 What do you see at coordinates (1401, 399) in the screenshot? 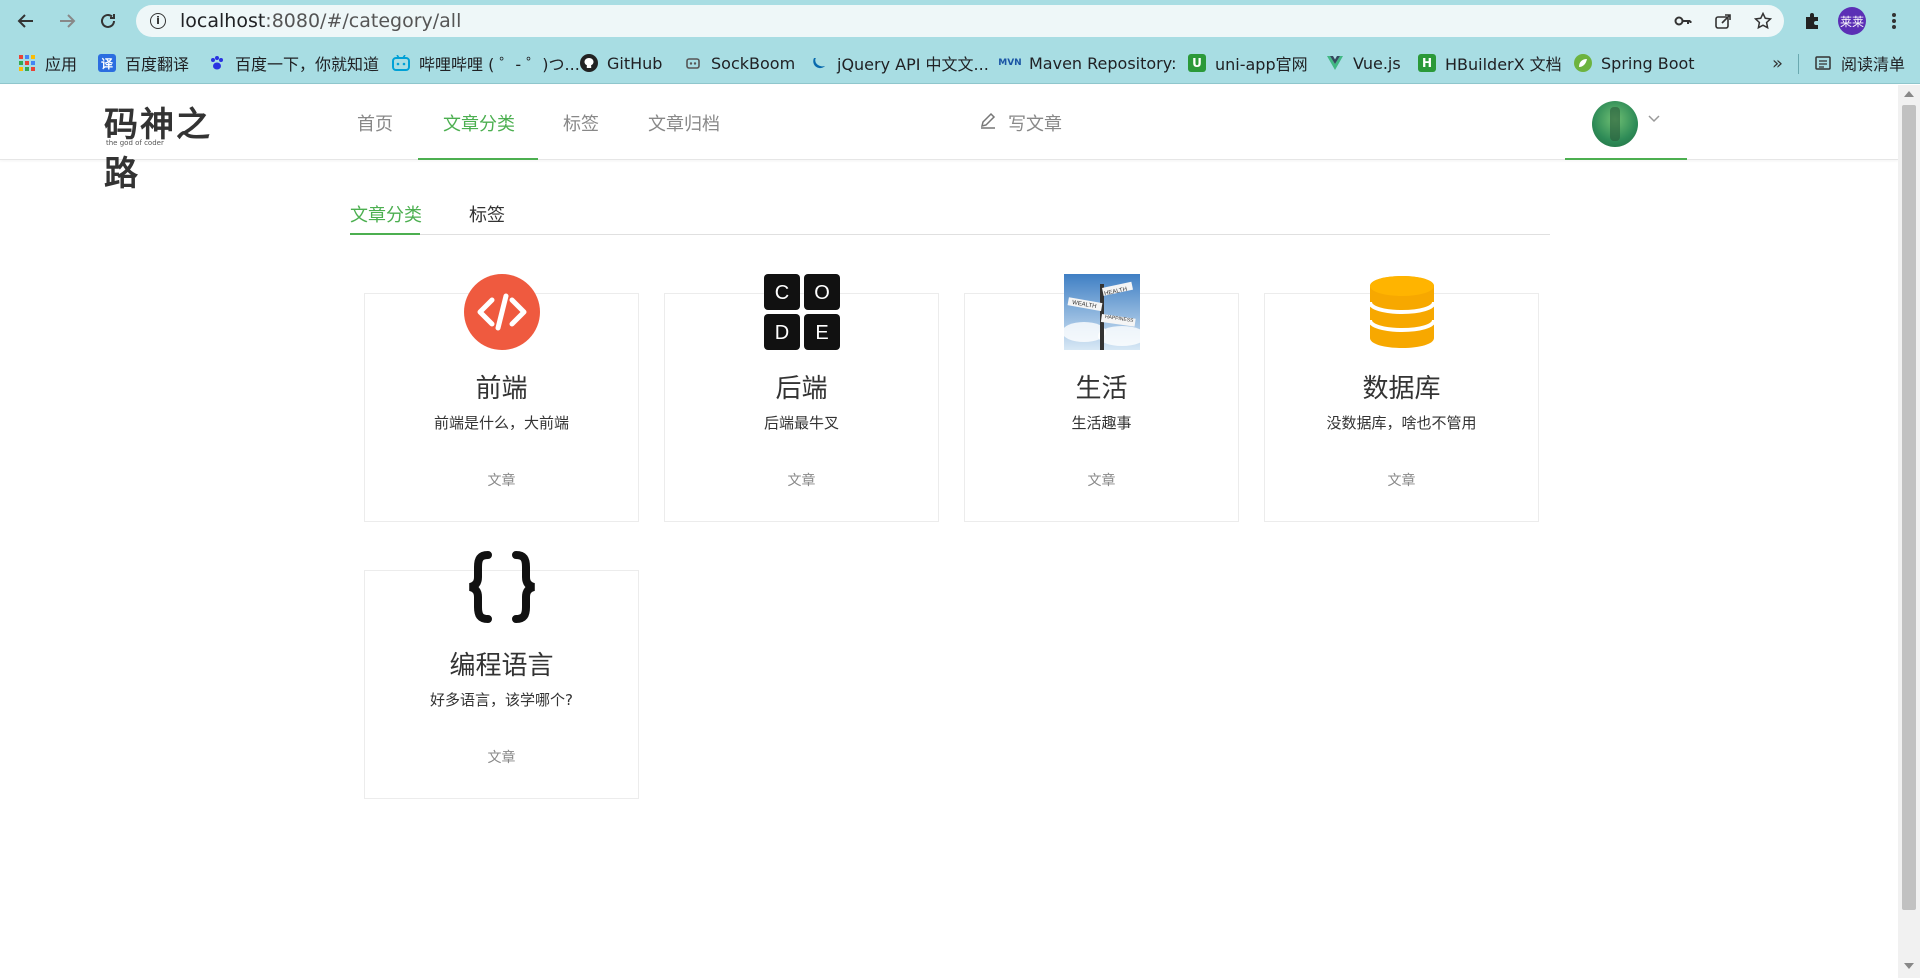
I see `category-card-database: 数据库 没数据库，啥也不管用 文章` at bounding box center [1401, 399].